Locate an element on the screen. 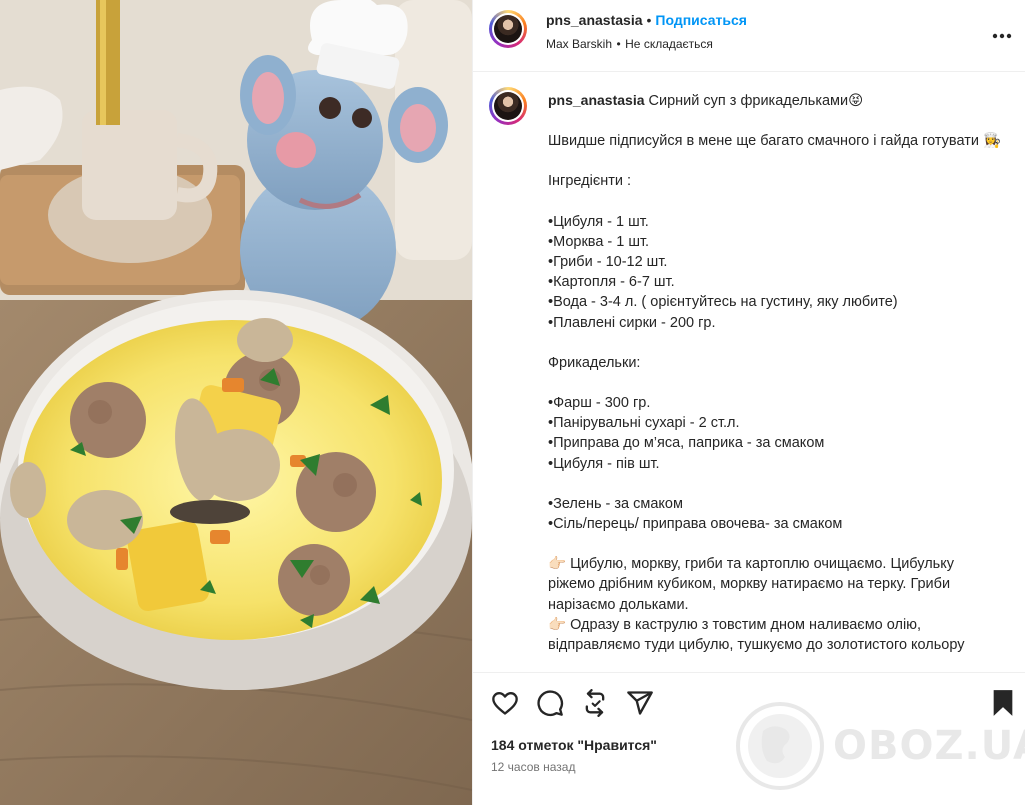 The image size is (1025, 805). caption-username: pns_anastasia is located at coordinates (596, 100).